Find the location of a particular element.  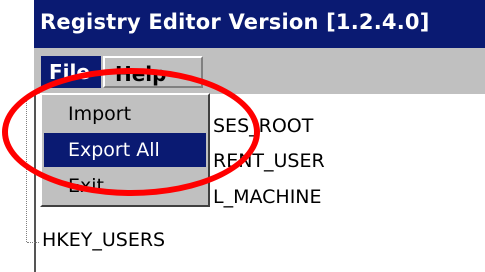

menu-file: File is located at coordinates (71, 72).